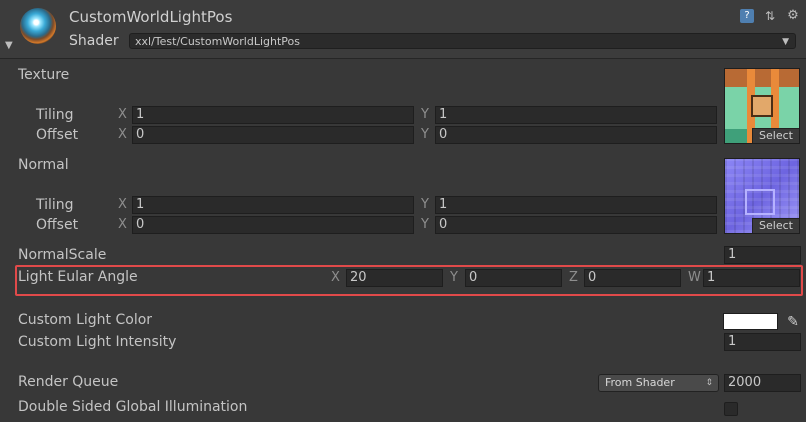 The height and width of the screenshot is (422, 806). I want to click on normal-thumbnail-detail, so click(760, 202).